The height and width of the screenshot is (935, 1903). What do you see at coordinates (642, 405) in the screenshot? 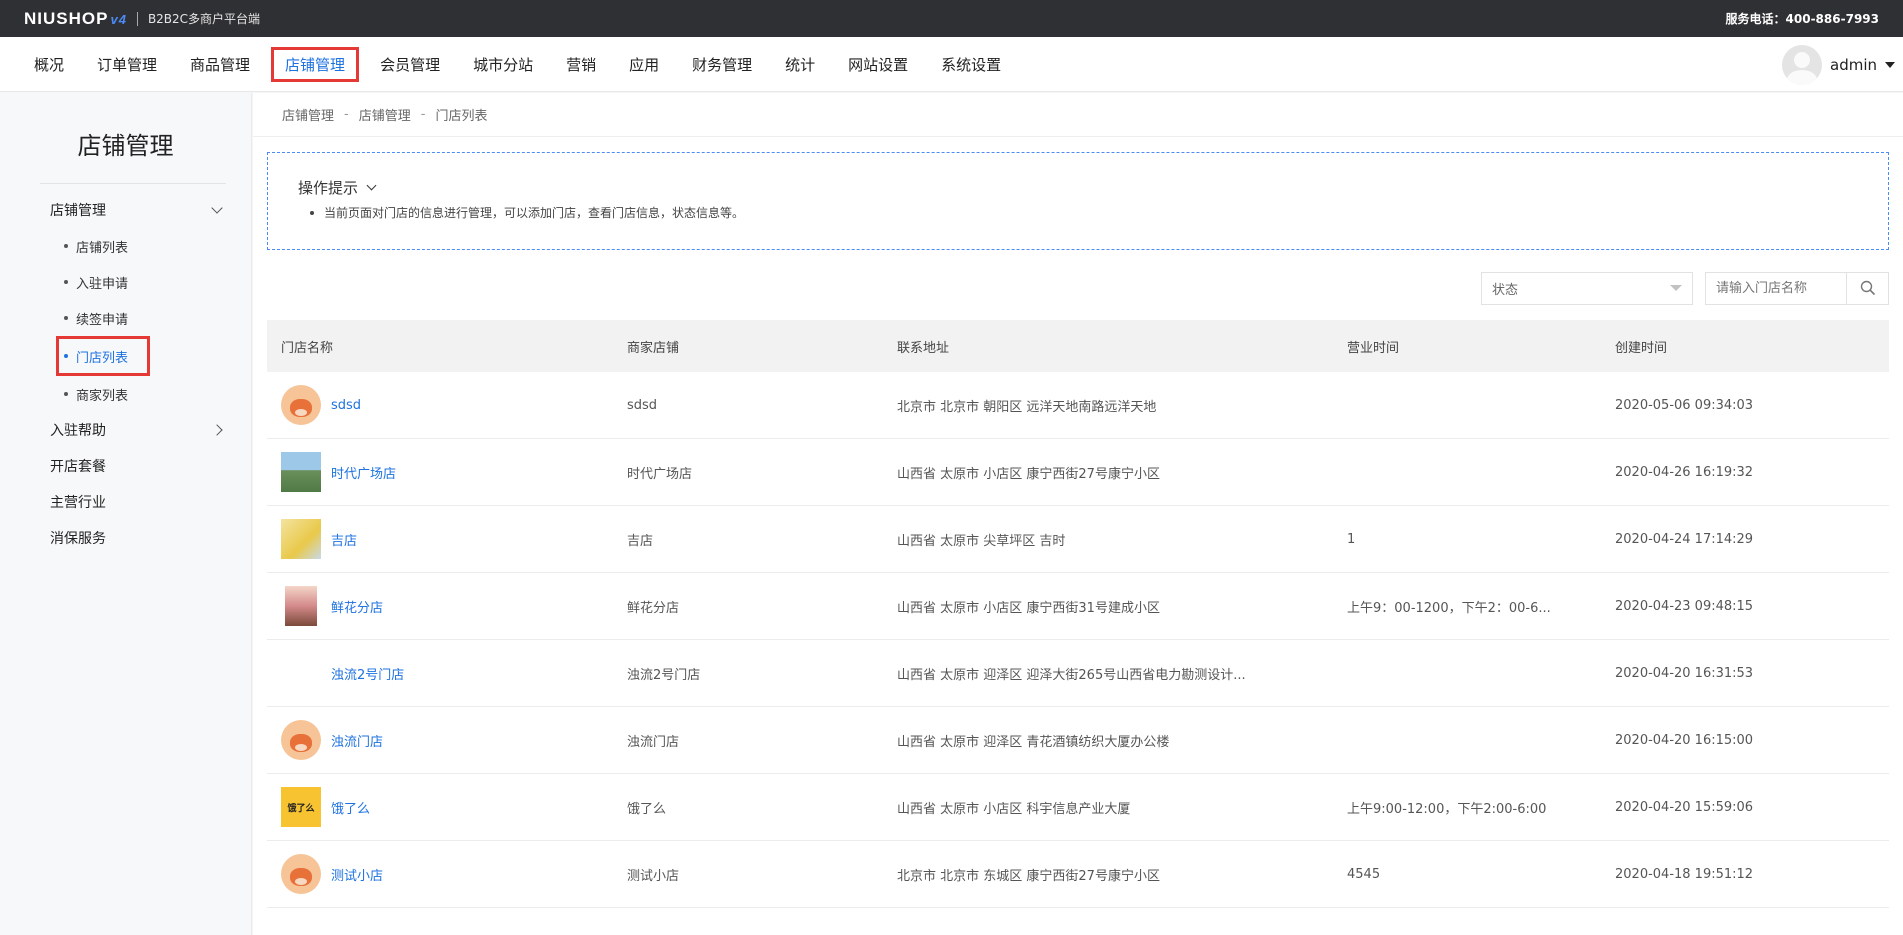
I see `merchant-cell: sdsd` at bounding box center [642, 405].